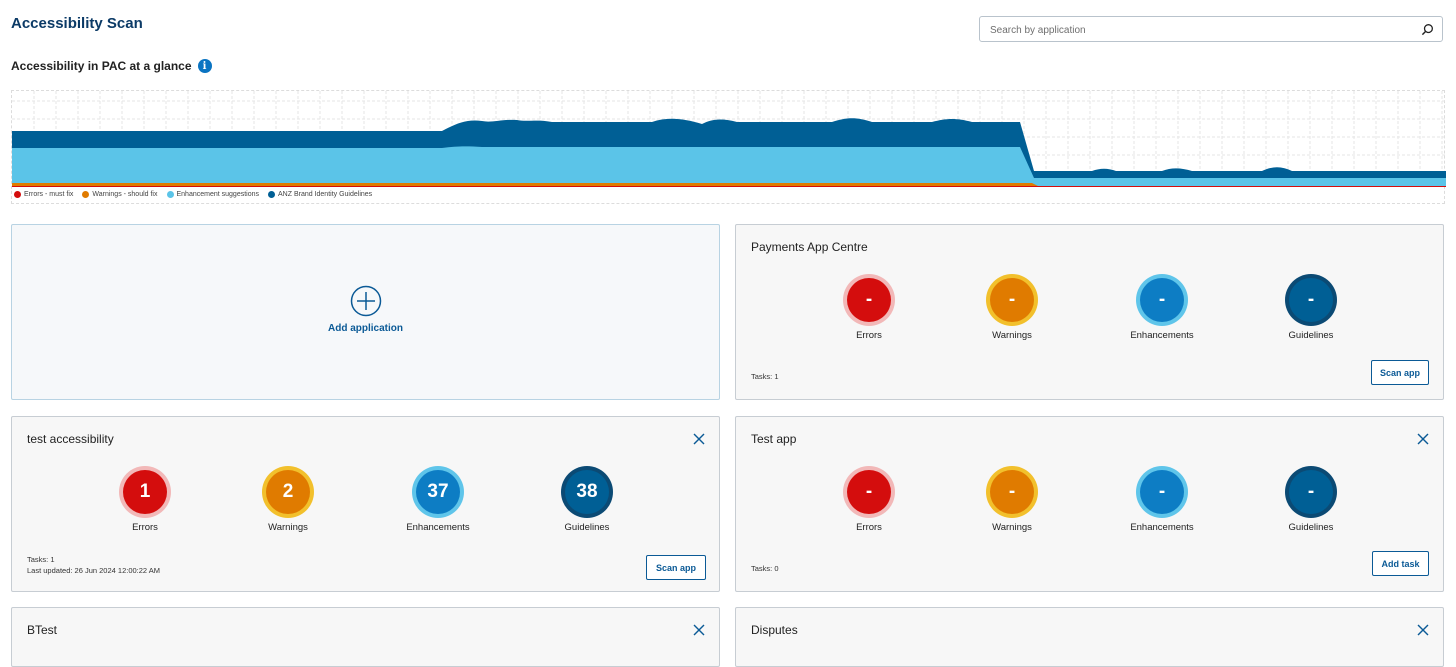  Describe the element at coordinates (101, 66) in the screenshot. I see `glance-heading-text: Accessibility in PAC at a glance` at that location.